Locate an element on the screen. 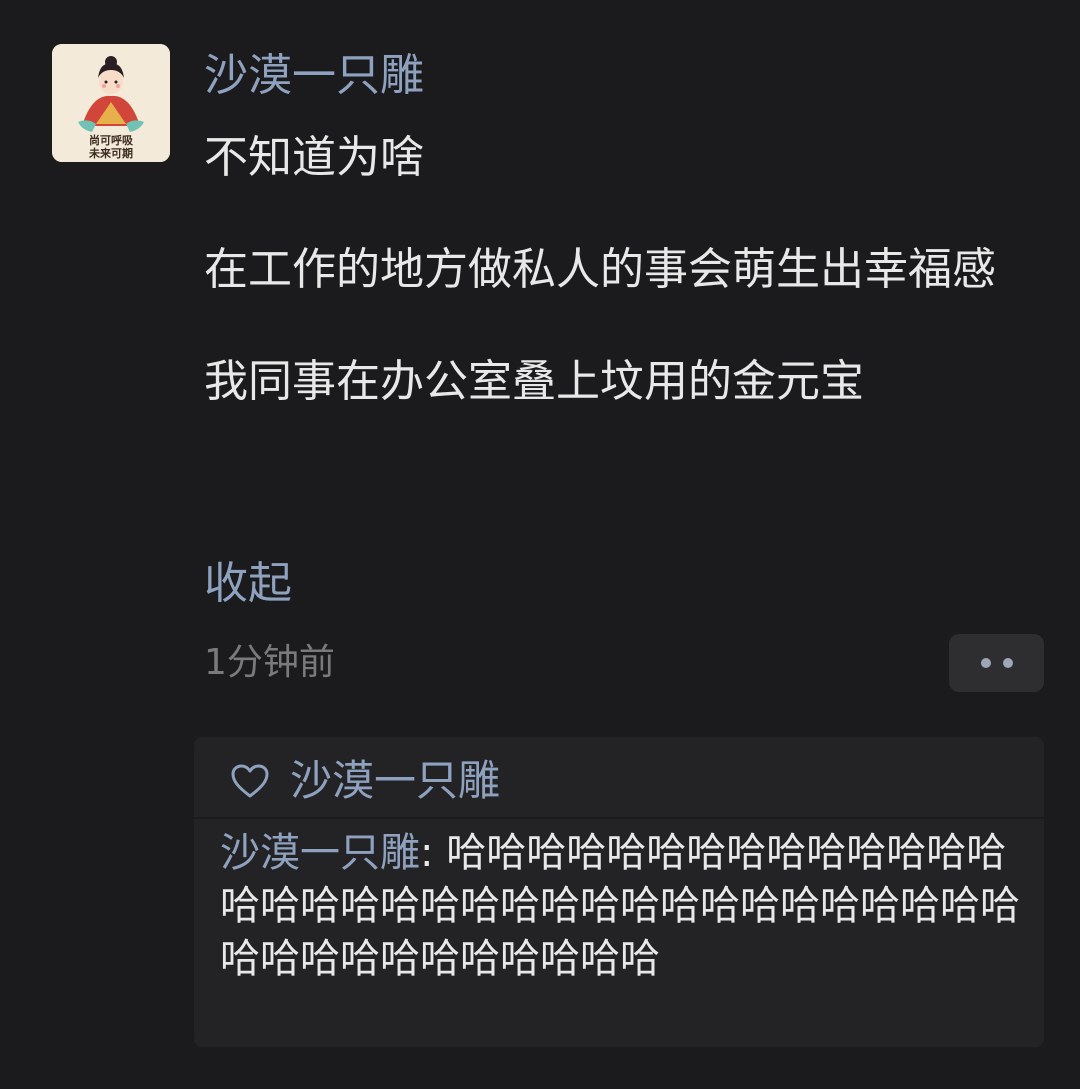 The image size is (1080, 1089). panel-divider is located at coordinates (619, 818).